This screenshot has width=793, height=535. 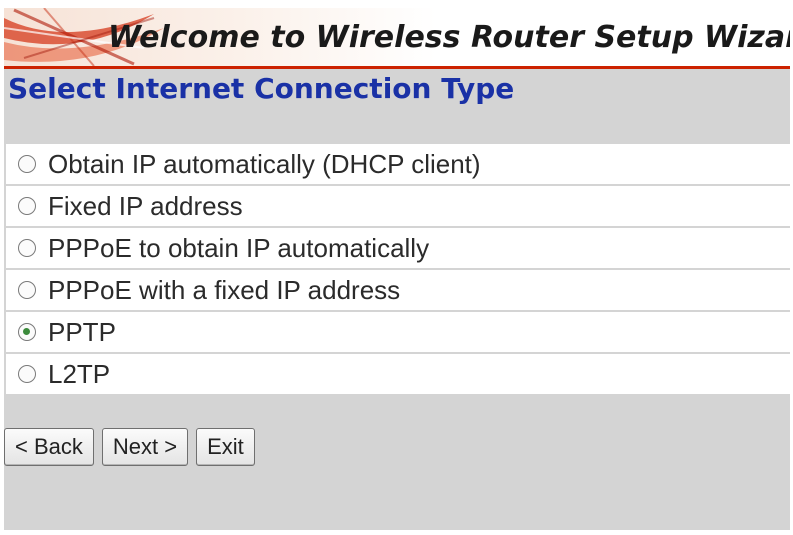 What do you see at coordinates (398, 206) in the screenshot?
I see `option-fixed-ip: Fixed IP address` at bounding box center [398, 206].